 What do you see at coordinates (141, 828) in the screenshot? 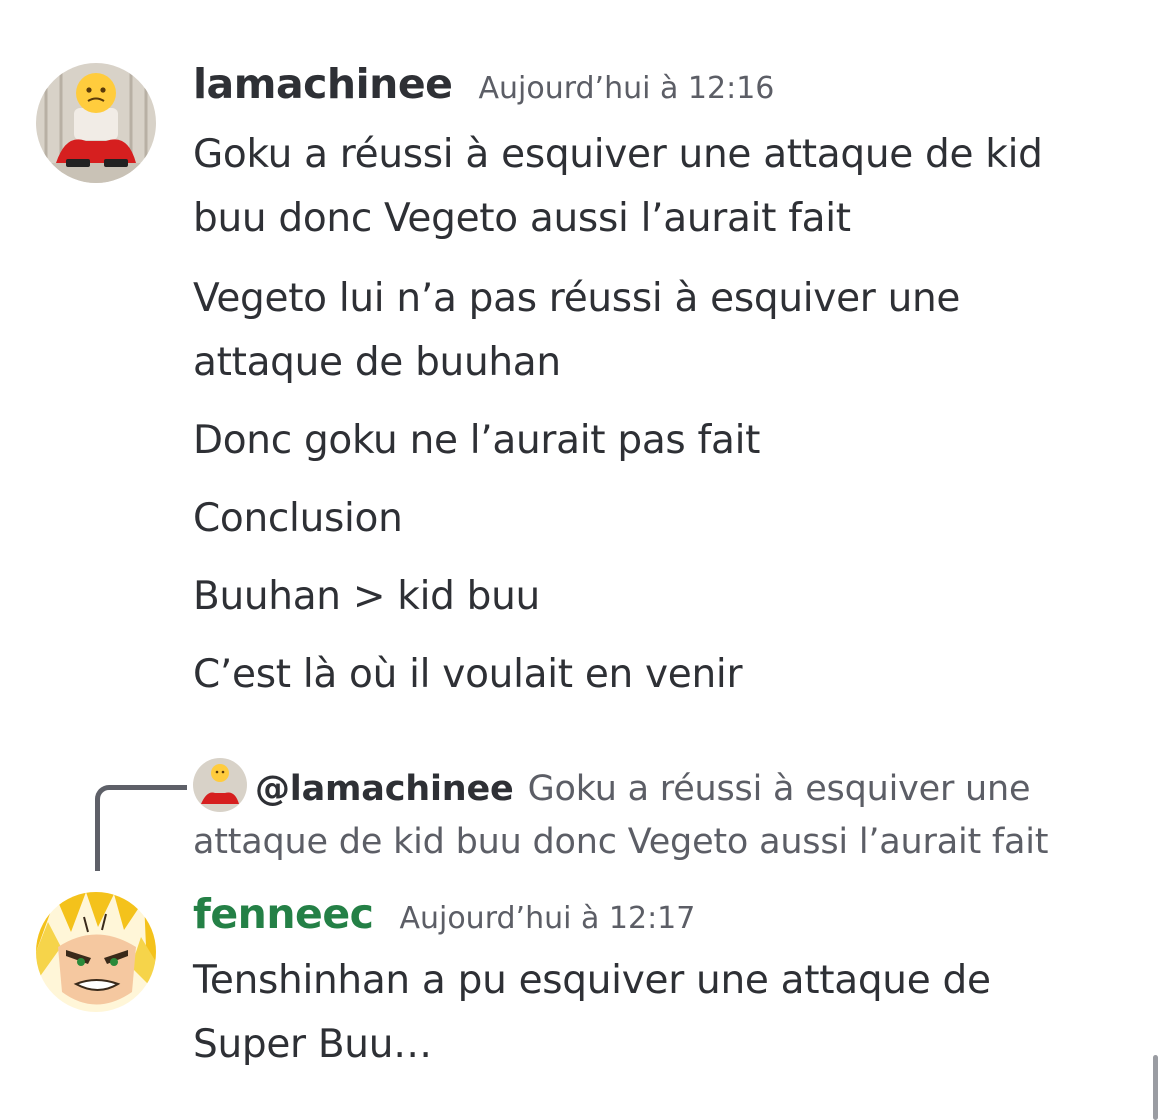
I see `reply-connector` at bounding box center [141, 828].